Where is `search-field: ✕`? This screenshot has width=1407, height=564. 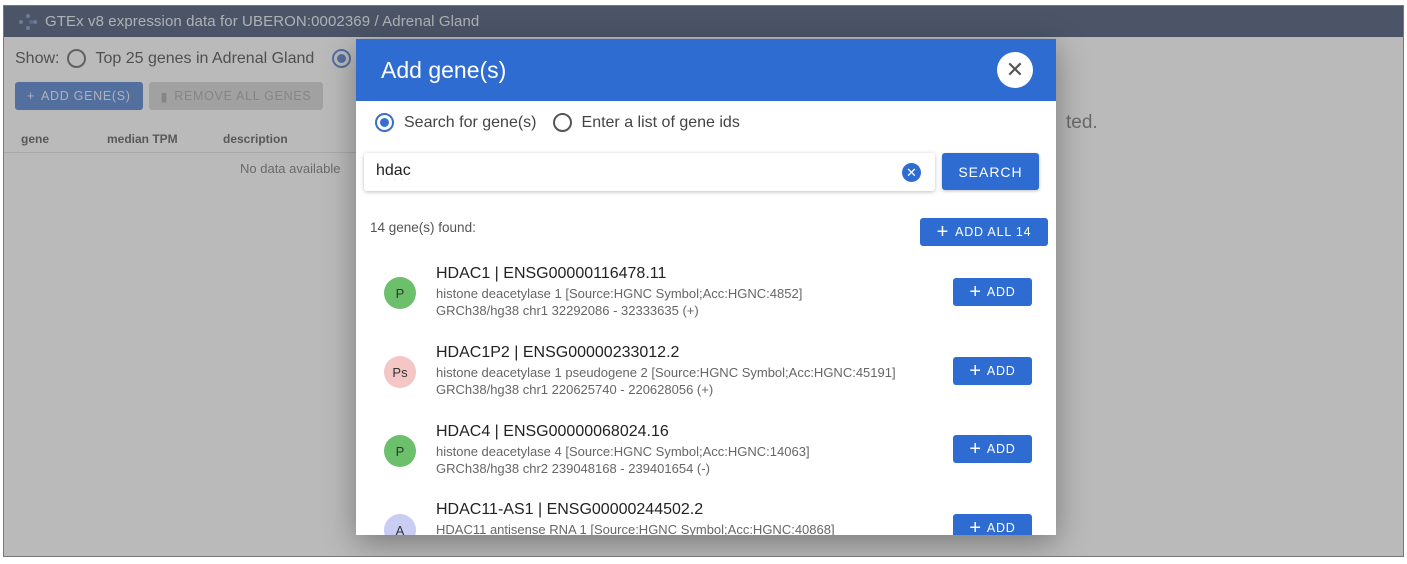
search-field: ✕ is located at coordinates (649, 172).